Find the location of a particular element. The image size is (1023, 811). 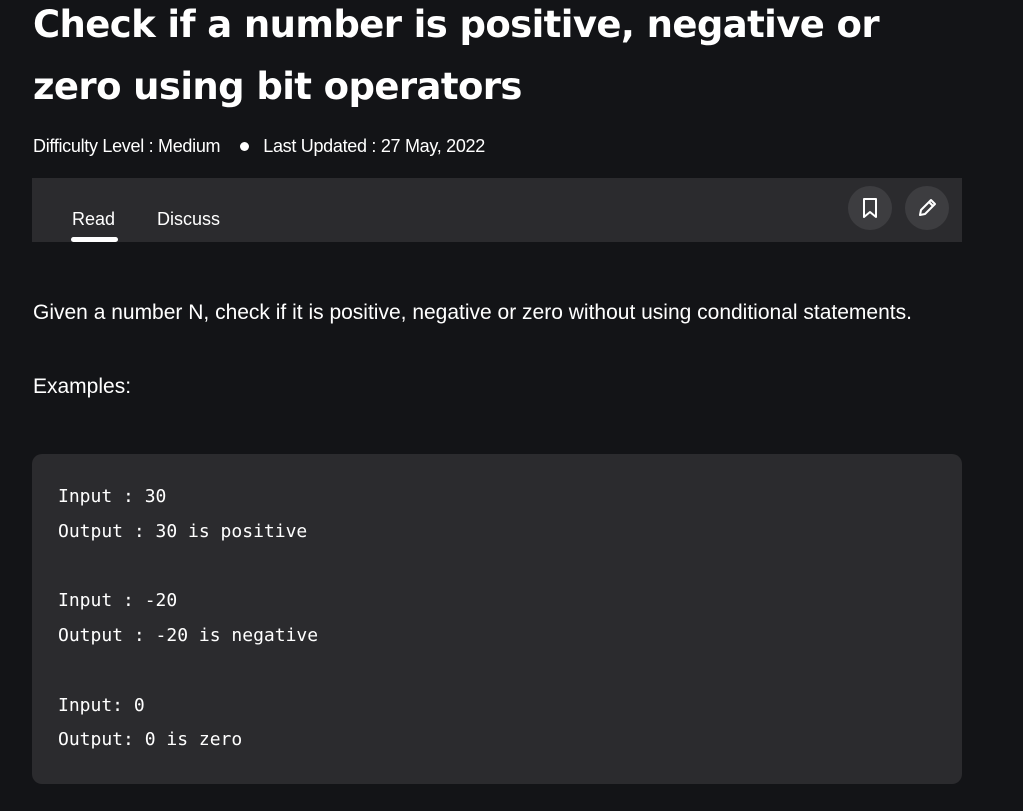

tab-read: Read is located at coordinates (93, 219).